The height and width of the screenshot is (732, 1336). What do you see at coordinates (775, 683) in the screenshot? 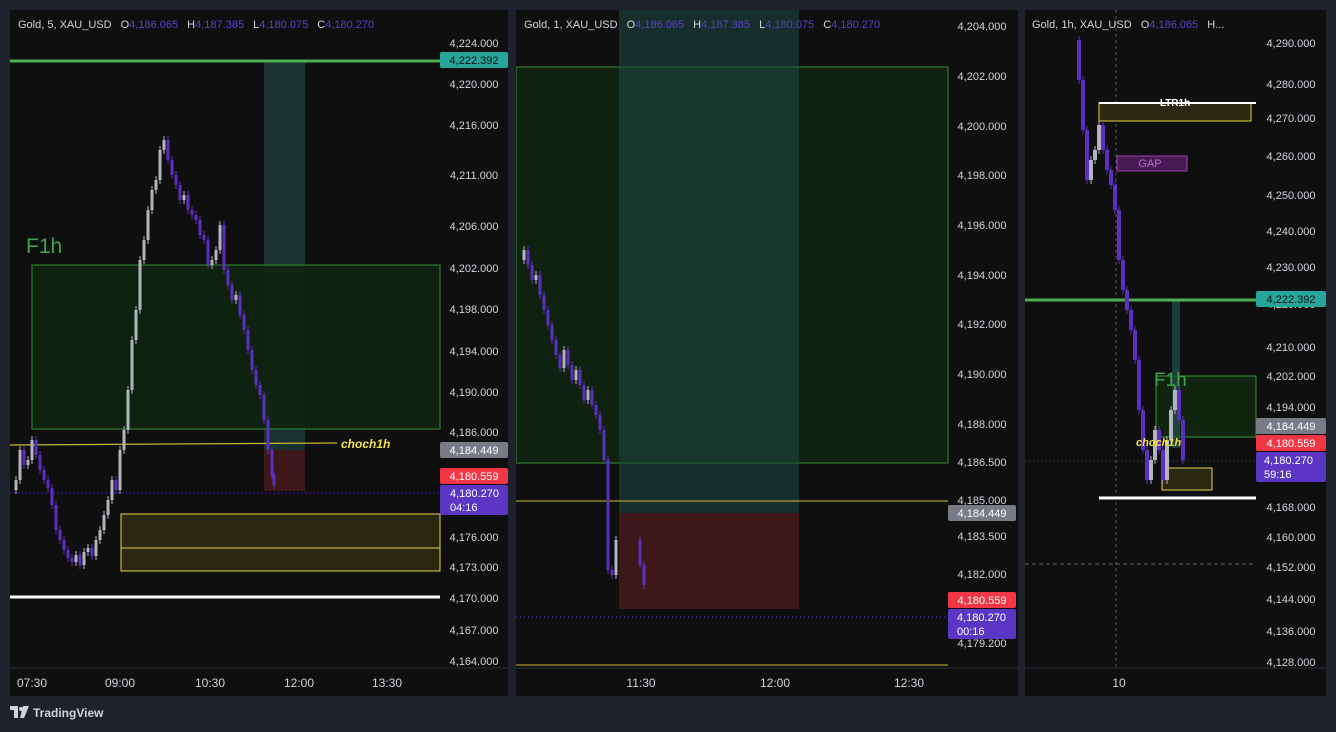
I see `time-axis: 11:30 12:00 12:30` at bounding box center [775, 683].